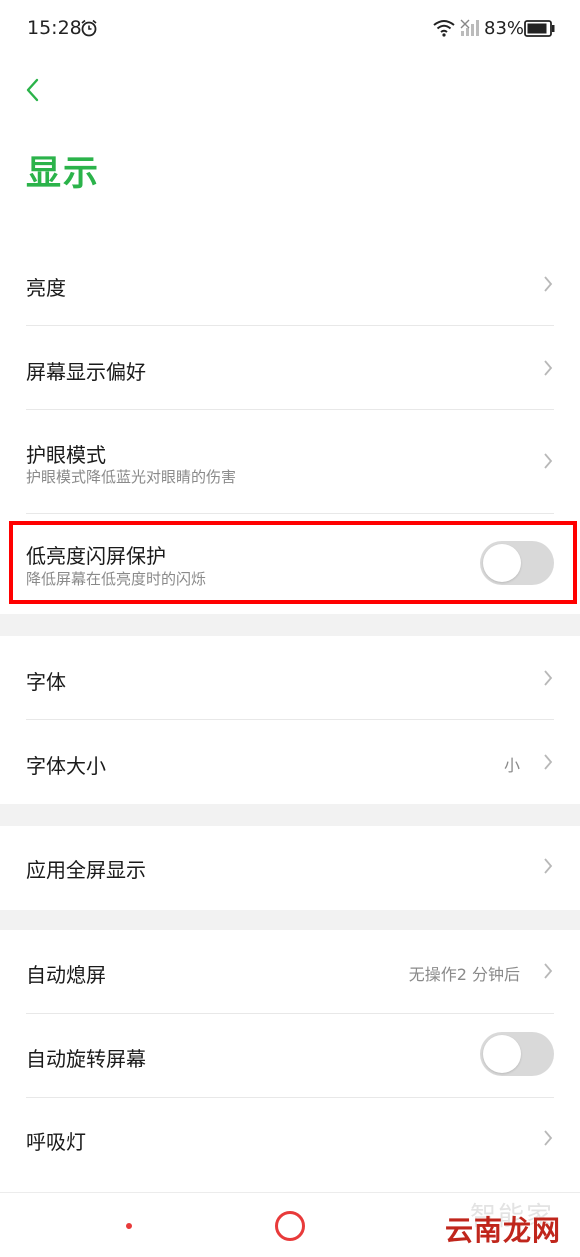 This screenshot has width=580, height=1257. What do you see at coordinates (66, 455) in the screenshot?
I see `eye-care-label: 护眼模式` at bounding box center [66, 455].